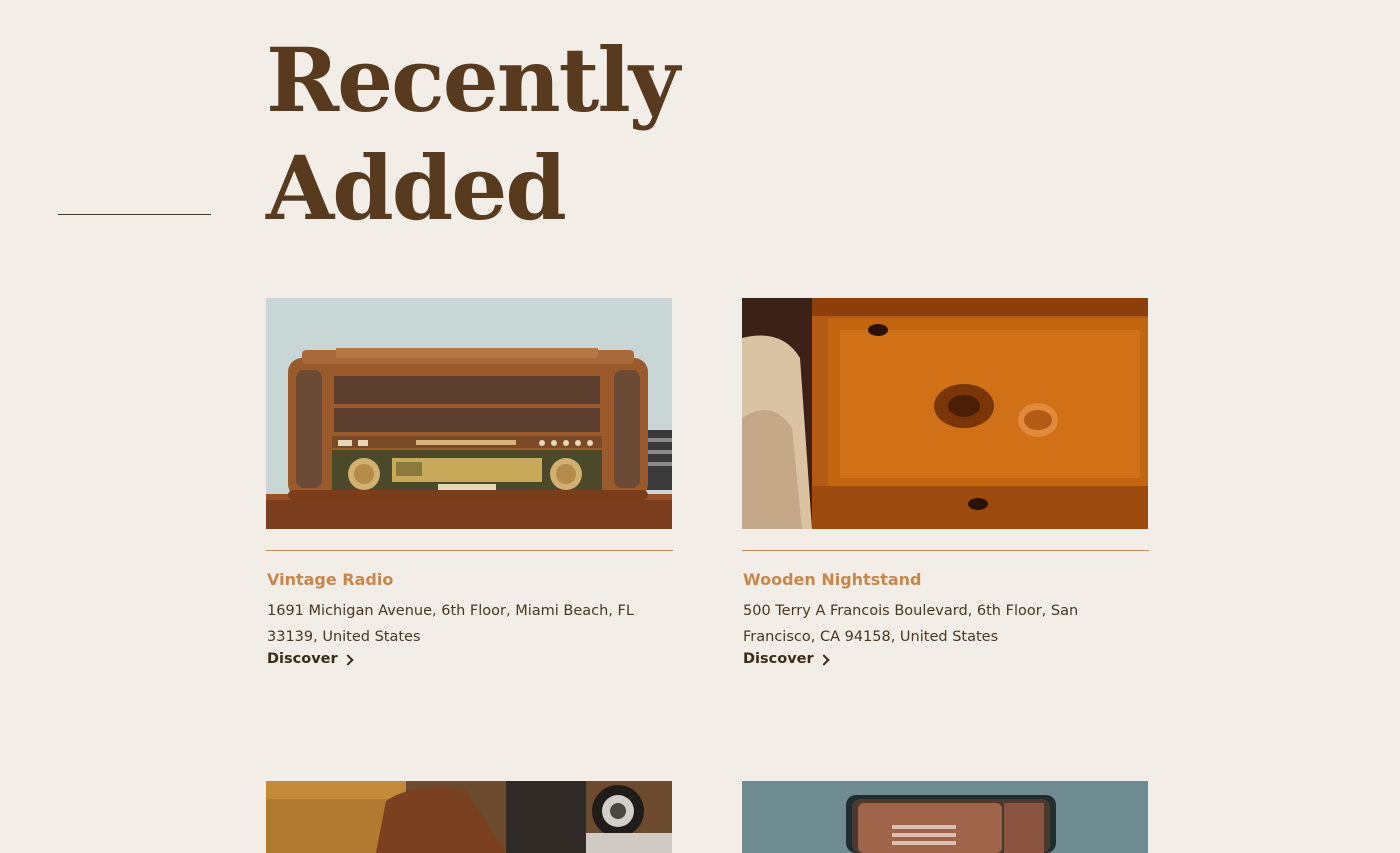 Image resolution: width=1400 pixels, height=853 pixels. I want to click on card-title: Vintage Radio, so click(470, 580).